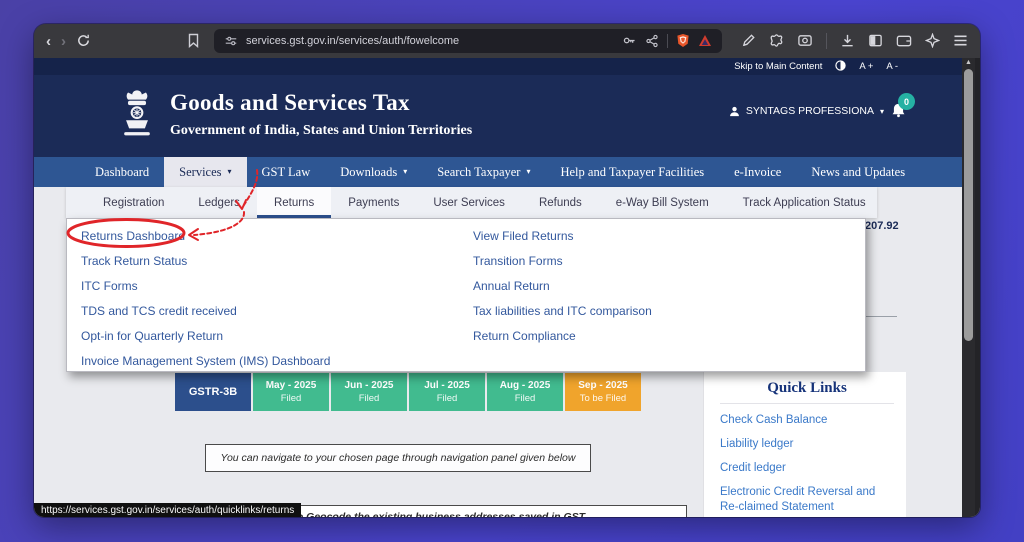 This screenshot has height=542, width=1024. Describe the element at coordinates (778, 66) in the screenshot. I see `skip-to-main-content-link: Skip to Main Content` at that location.